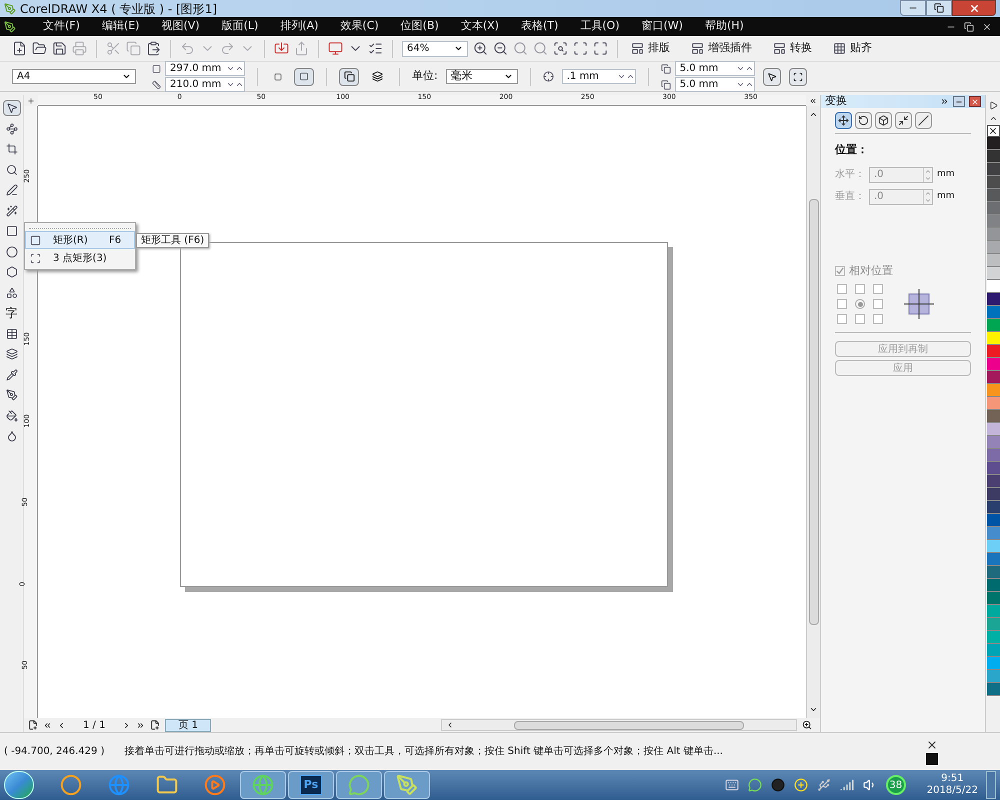 The image size is (1000, 800). What do you see at coordinates (836, 101) in the screenshot?
I see `docker-title: 变换` at bounding box center [836, 101].